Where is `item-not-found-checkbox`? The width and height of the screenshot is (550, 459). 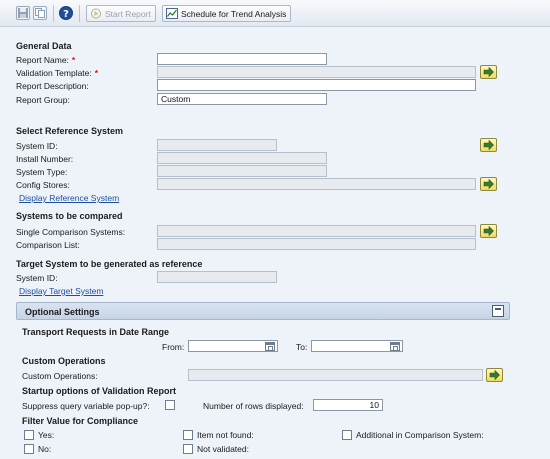 item-not-found-checkbox is located at coordinates (188, 435).